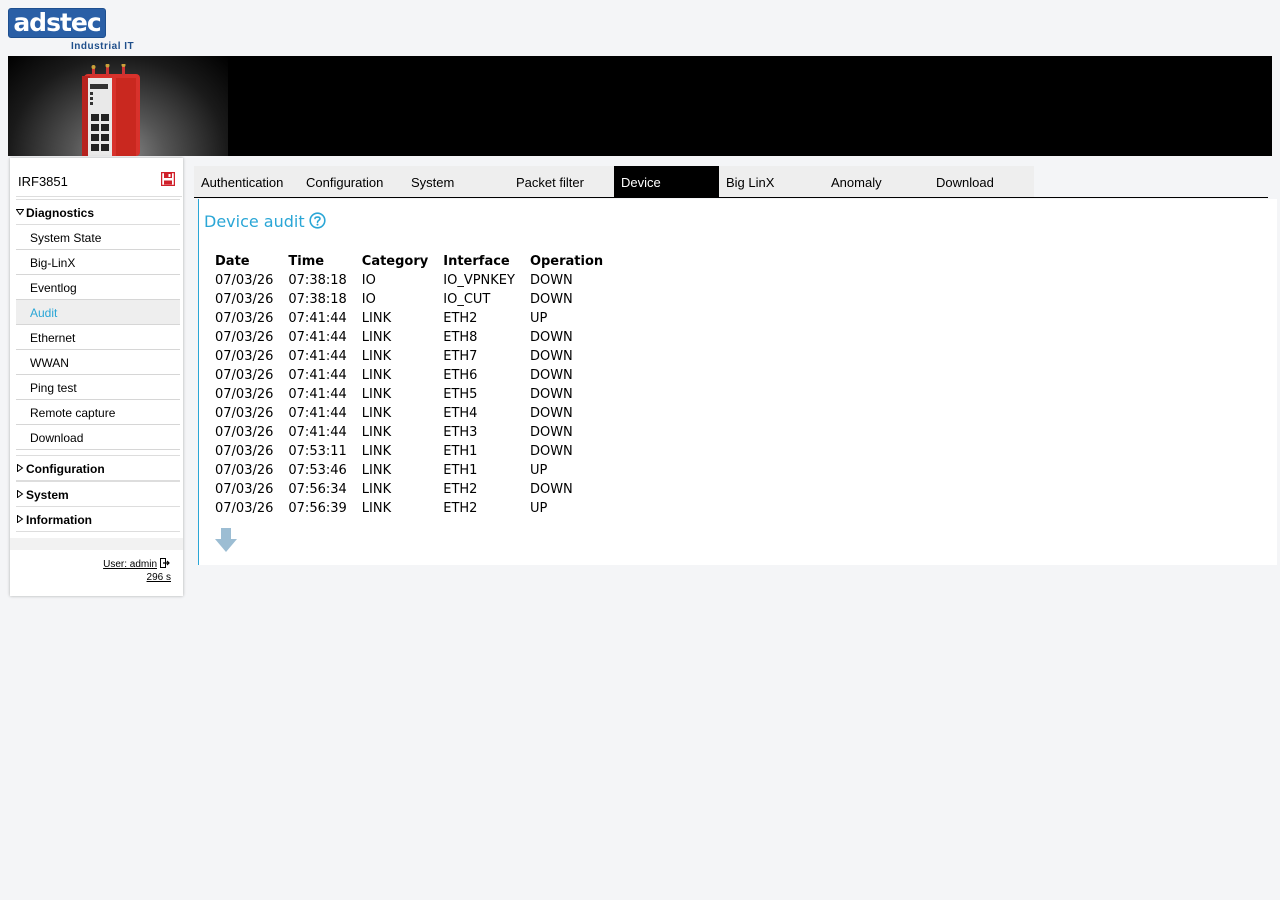  Describe the element at coordinates (168, 179) in the screenshot. I see `save-icon` at that location.